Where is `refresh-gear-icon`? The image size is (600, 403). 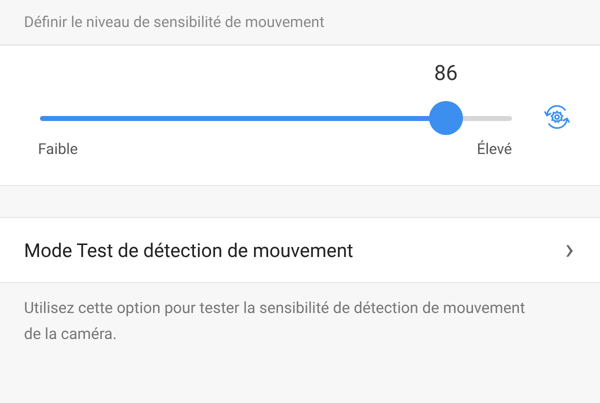 refresh-gear-icon is located at coordinates (557, 117).